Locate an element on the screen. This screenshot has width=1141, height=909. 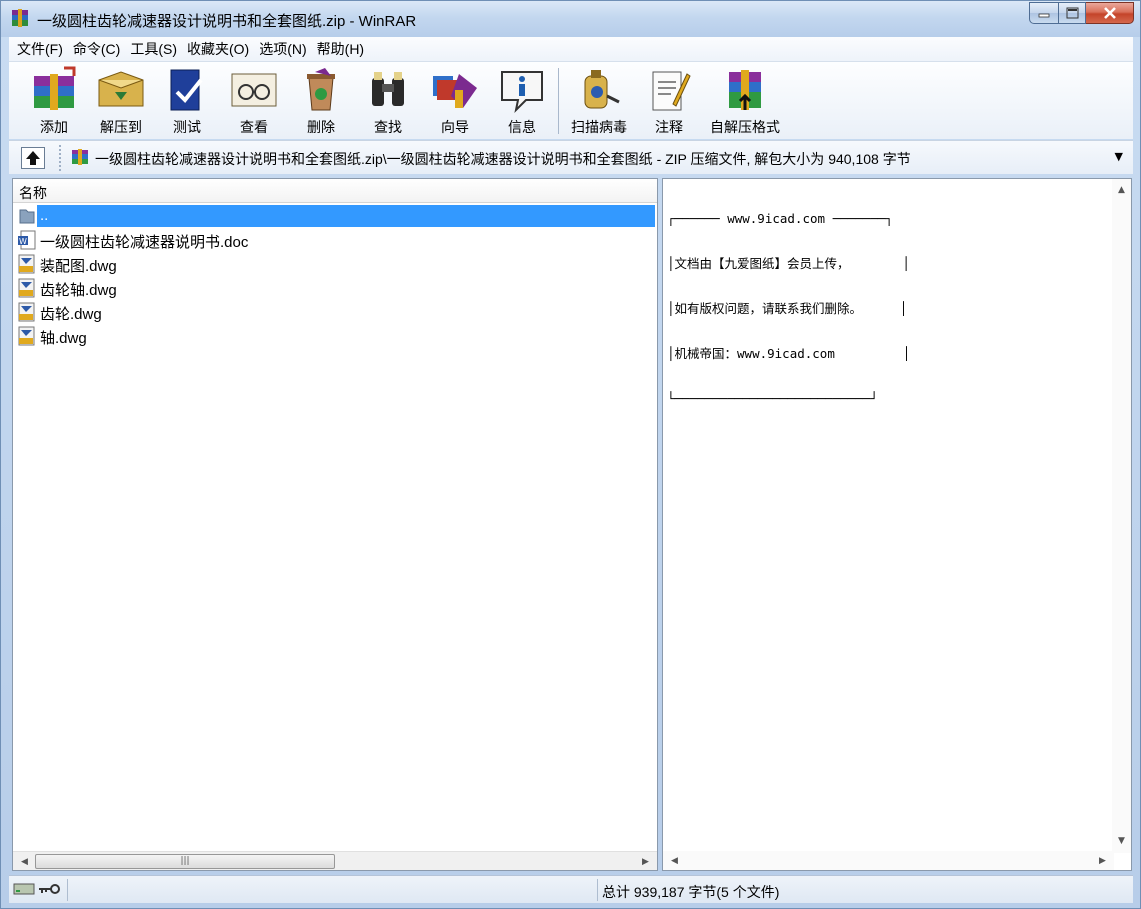
sfx-icon is located at coordinates (745, 90).